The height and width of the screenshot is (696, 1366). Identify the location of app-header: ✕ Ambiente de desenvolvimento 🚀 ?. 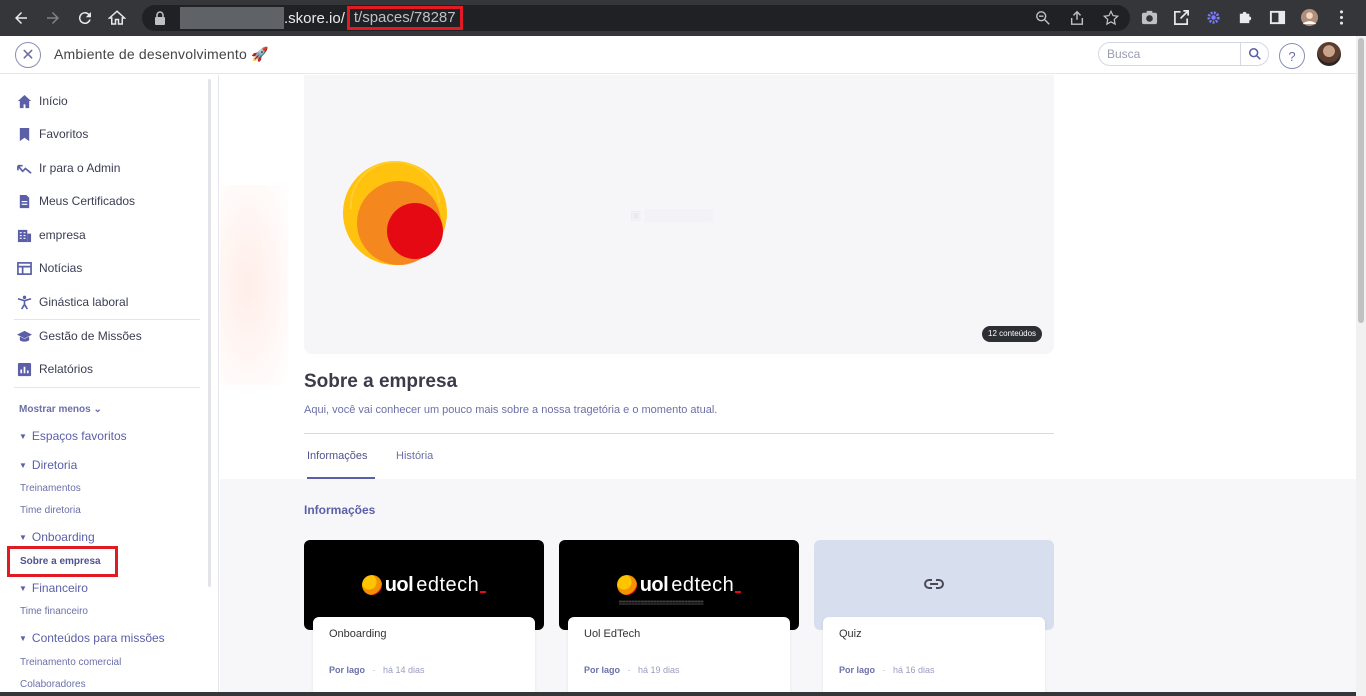
(678, 55).